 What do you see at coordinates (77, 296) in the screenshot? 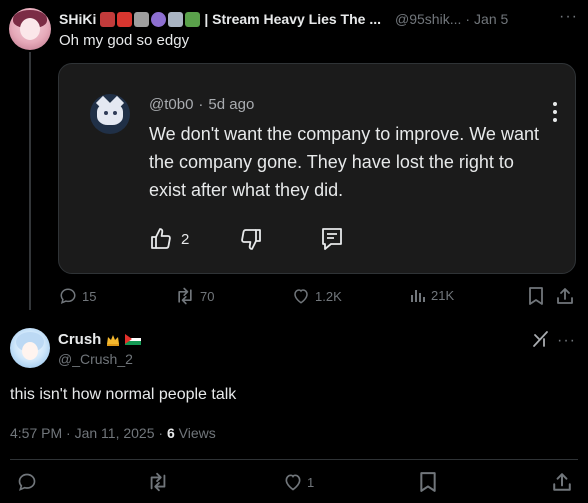
I see `reply-action: 15` at bounding box center [77, 296].